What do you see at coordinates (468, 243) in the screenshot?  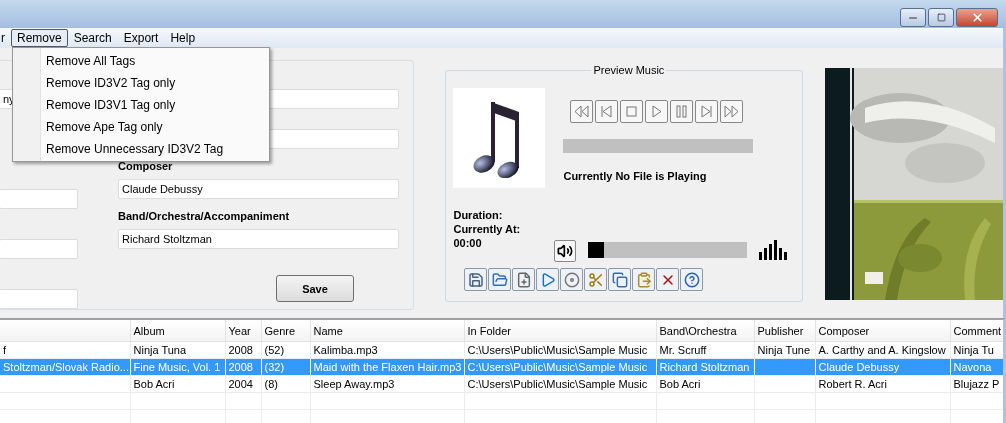 I see `position-time: 00:00` at bounding box center [468, 243].